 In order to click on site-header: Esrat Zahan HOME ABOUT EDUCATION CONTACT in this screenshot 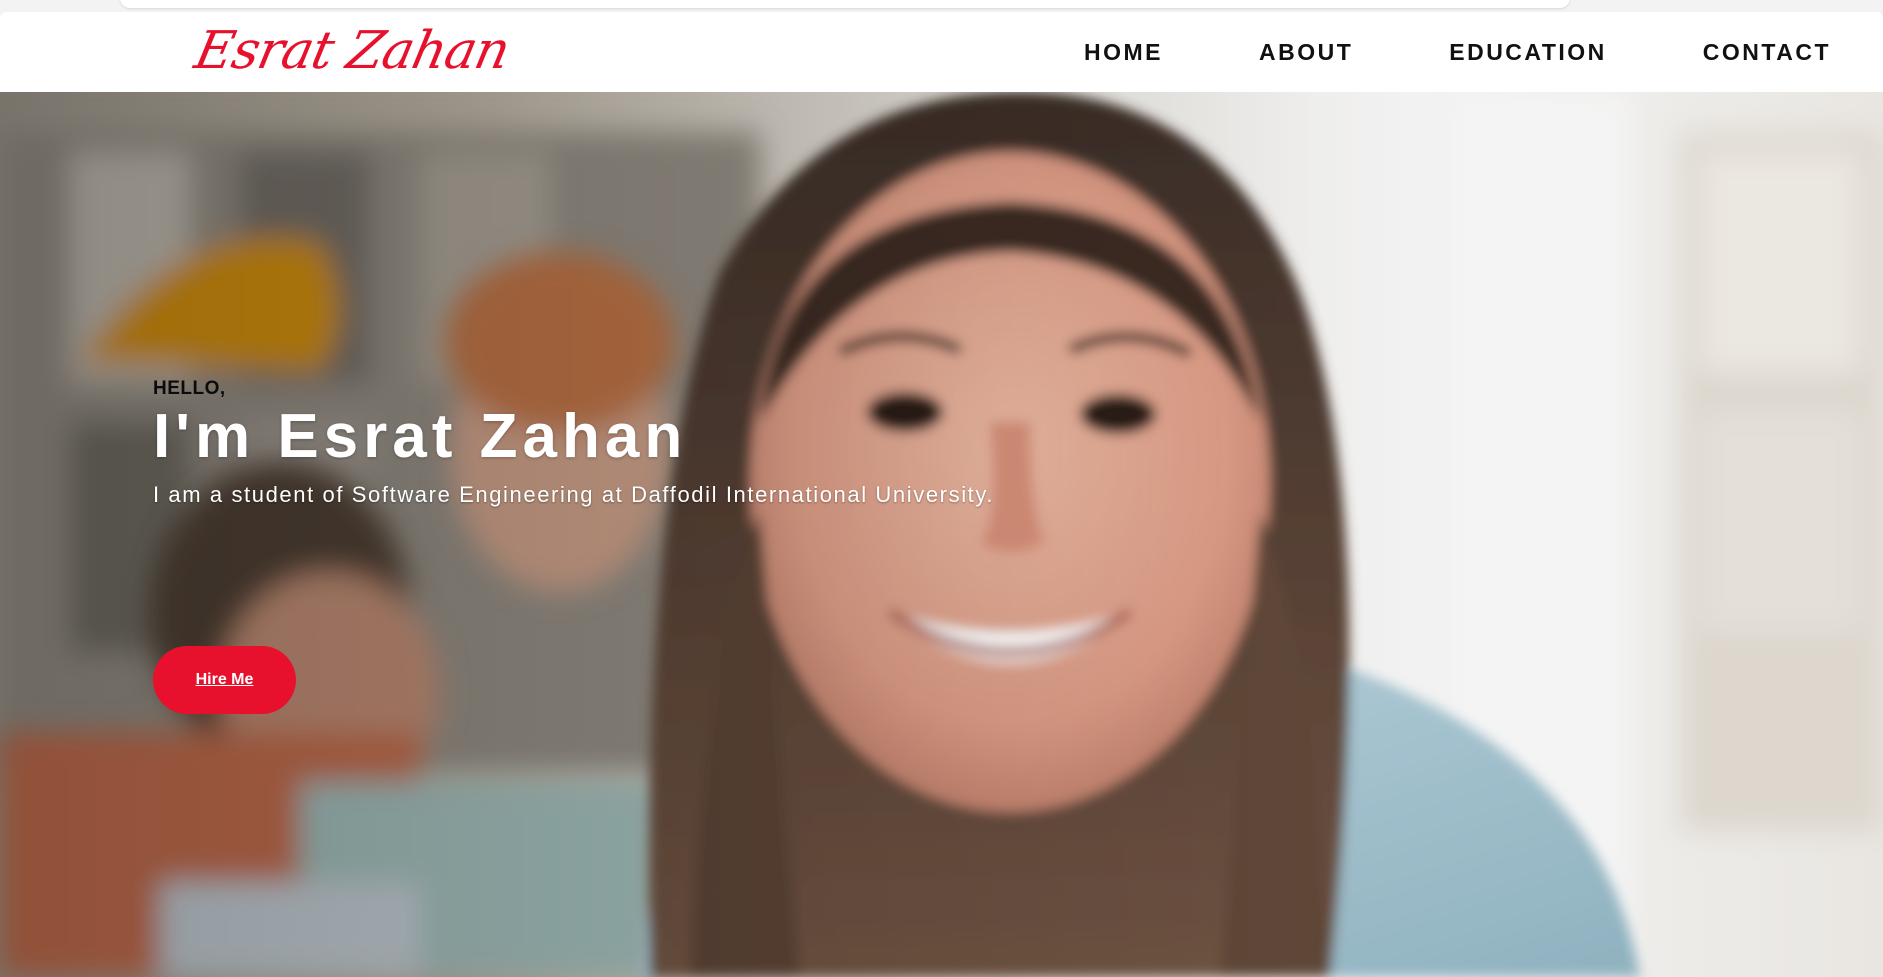, I will do `click(941, 52)`.